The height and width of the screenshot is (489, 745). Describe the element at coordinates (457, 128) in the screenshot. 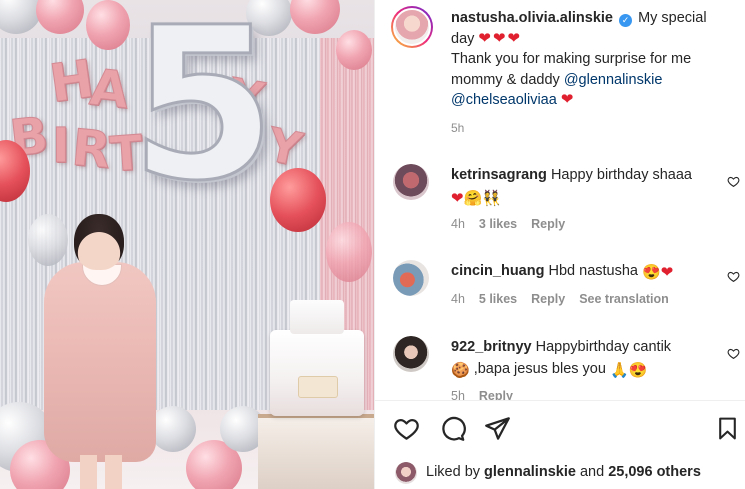

I see `post-timestamp: 5h` at that location.